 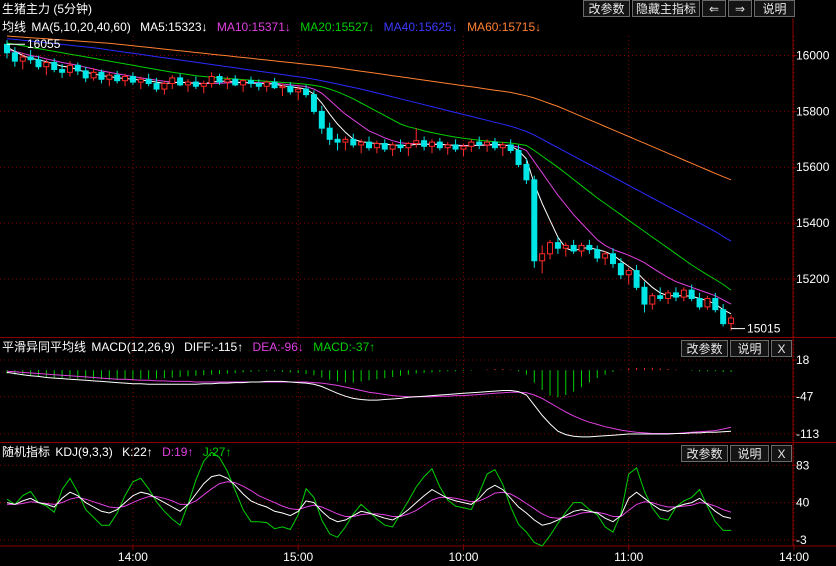 I want to click on kdj-close-button: X, so click(x=781, y=453).